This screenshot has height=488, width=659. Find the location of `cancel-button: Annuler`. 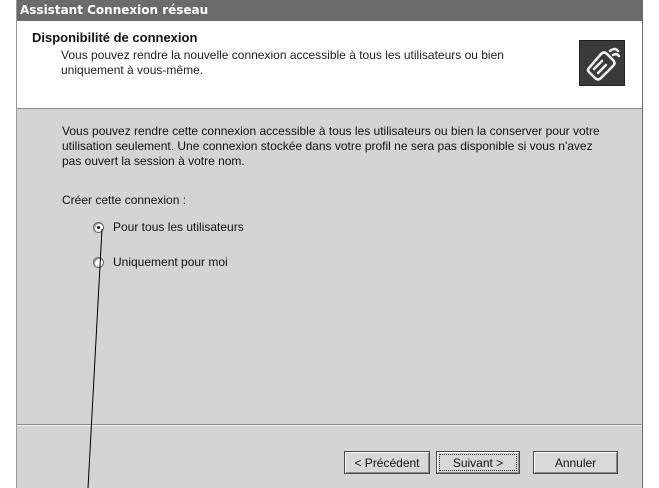

cancel-button: Annuler is located at coordinates (575, 462).